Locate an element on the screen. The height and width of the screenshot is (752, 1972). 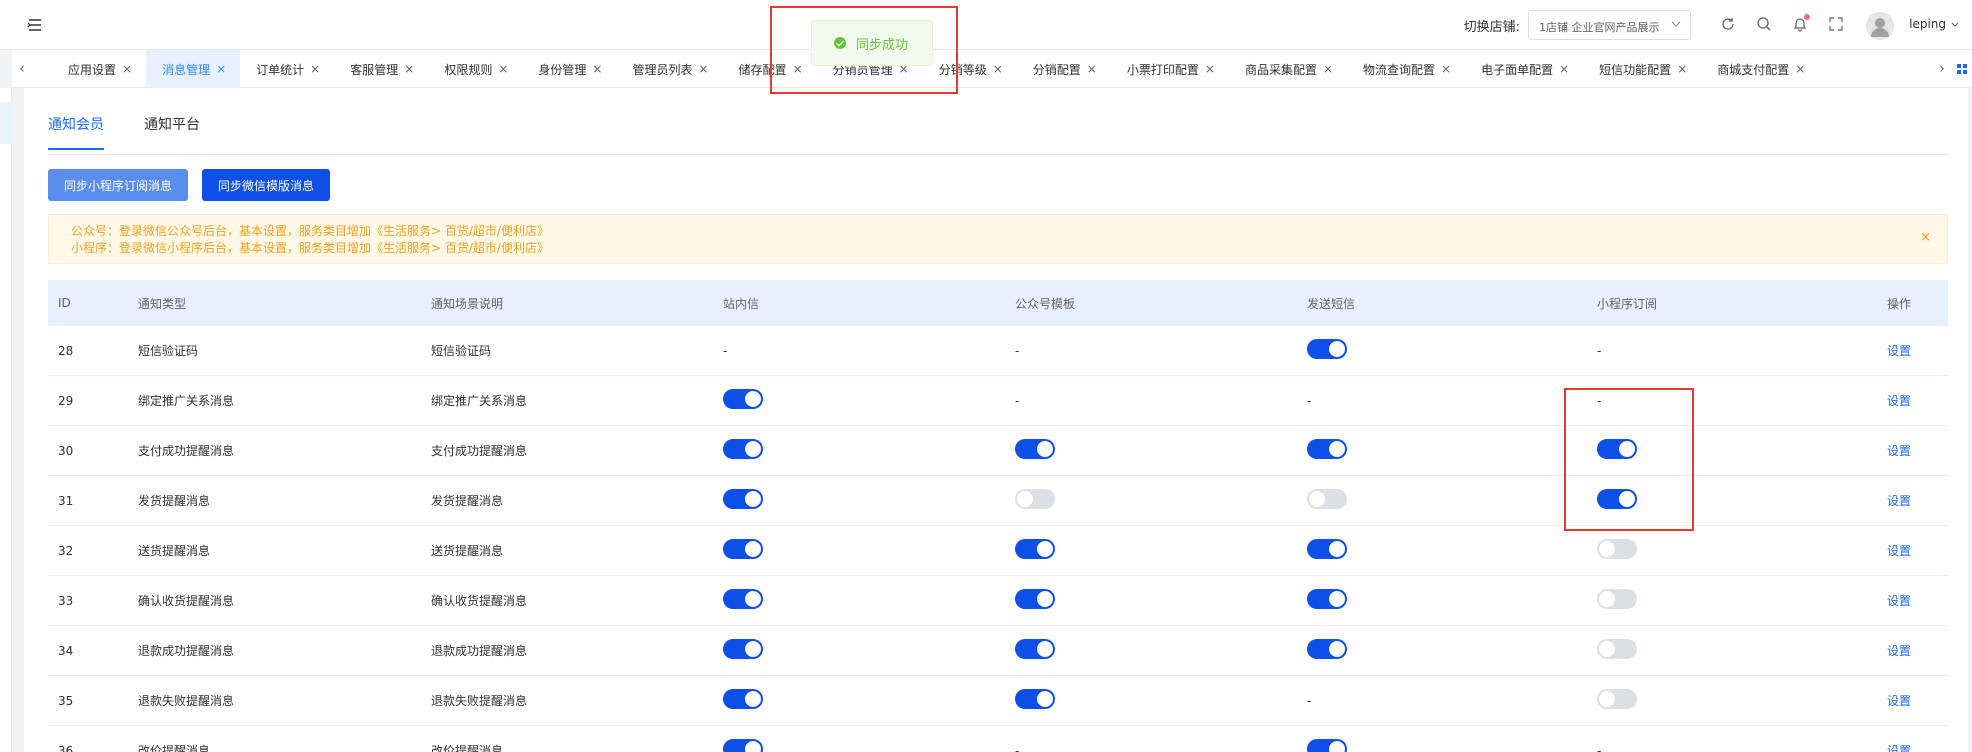
tab-label: 物流查询配置 is located at coordinates (1399, 69).